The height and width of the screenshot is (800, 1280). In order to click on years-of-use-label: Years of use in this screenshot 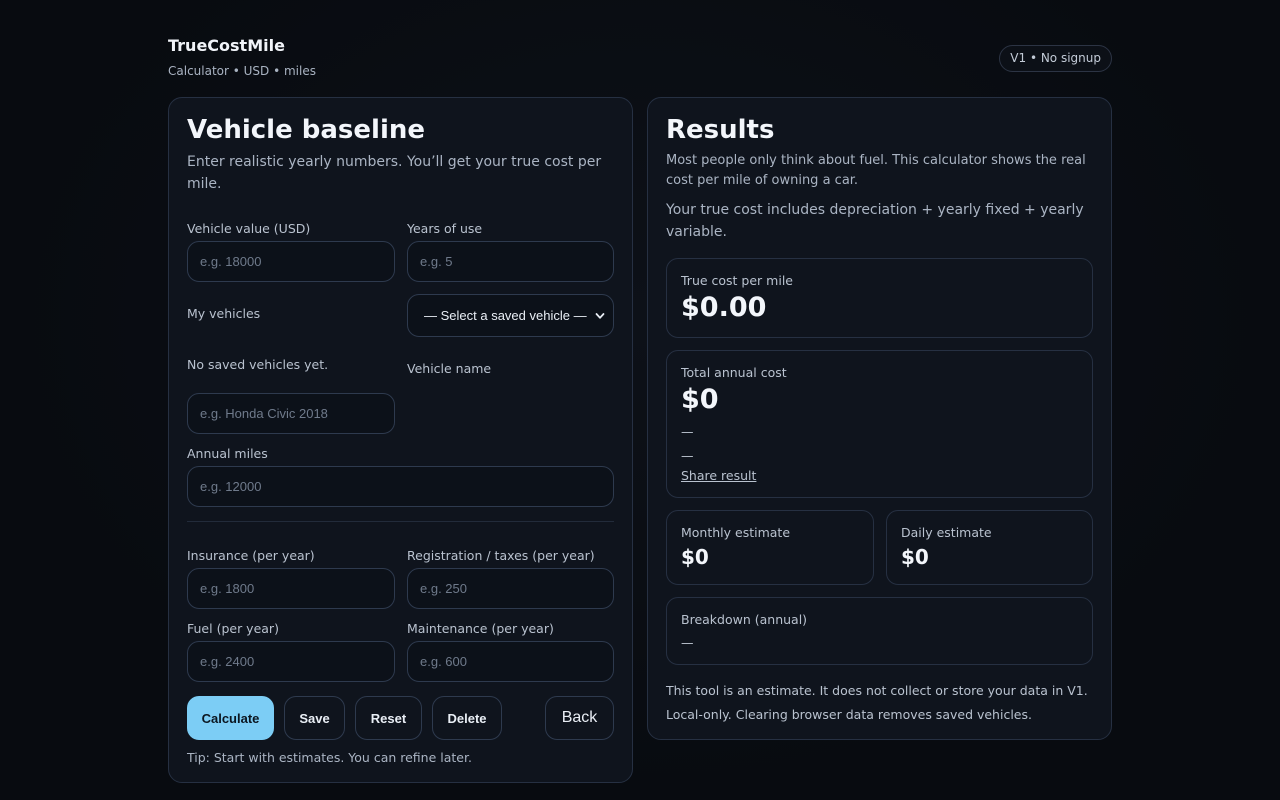, I will do `click(445, 228)`.